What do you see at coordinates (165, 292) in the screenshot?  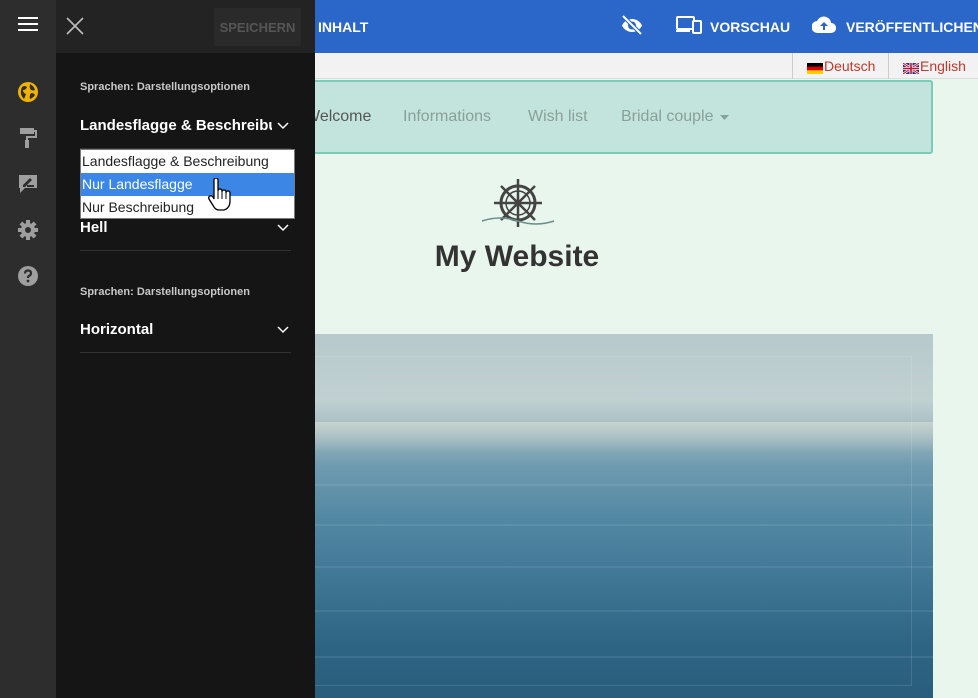 I see `section-label-languages-2: Sprachen: Darstellungsoptionen` at bounding box center [165, 292].